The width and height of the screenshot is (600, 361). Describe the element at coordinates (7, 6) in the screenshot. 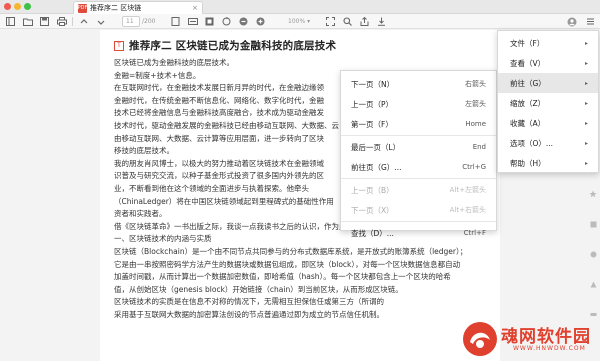

I see `close-window-button` at that location.